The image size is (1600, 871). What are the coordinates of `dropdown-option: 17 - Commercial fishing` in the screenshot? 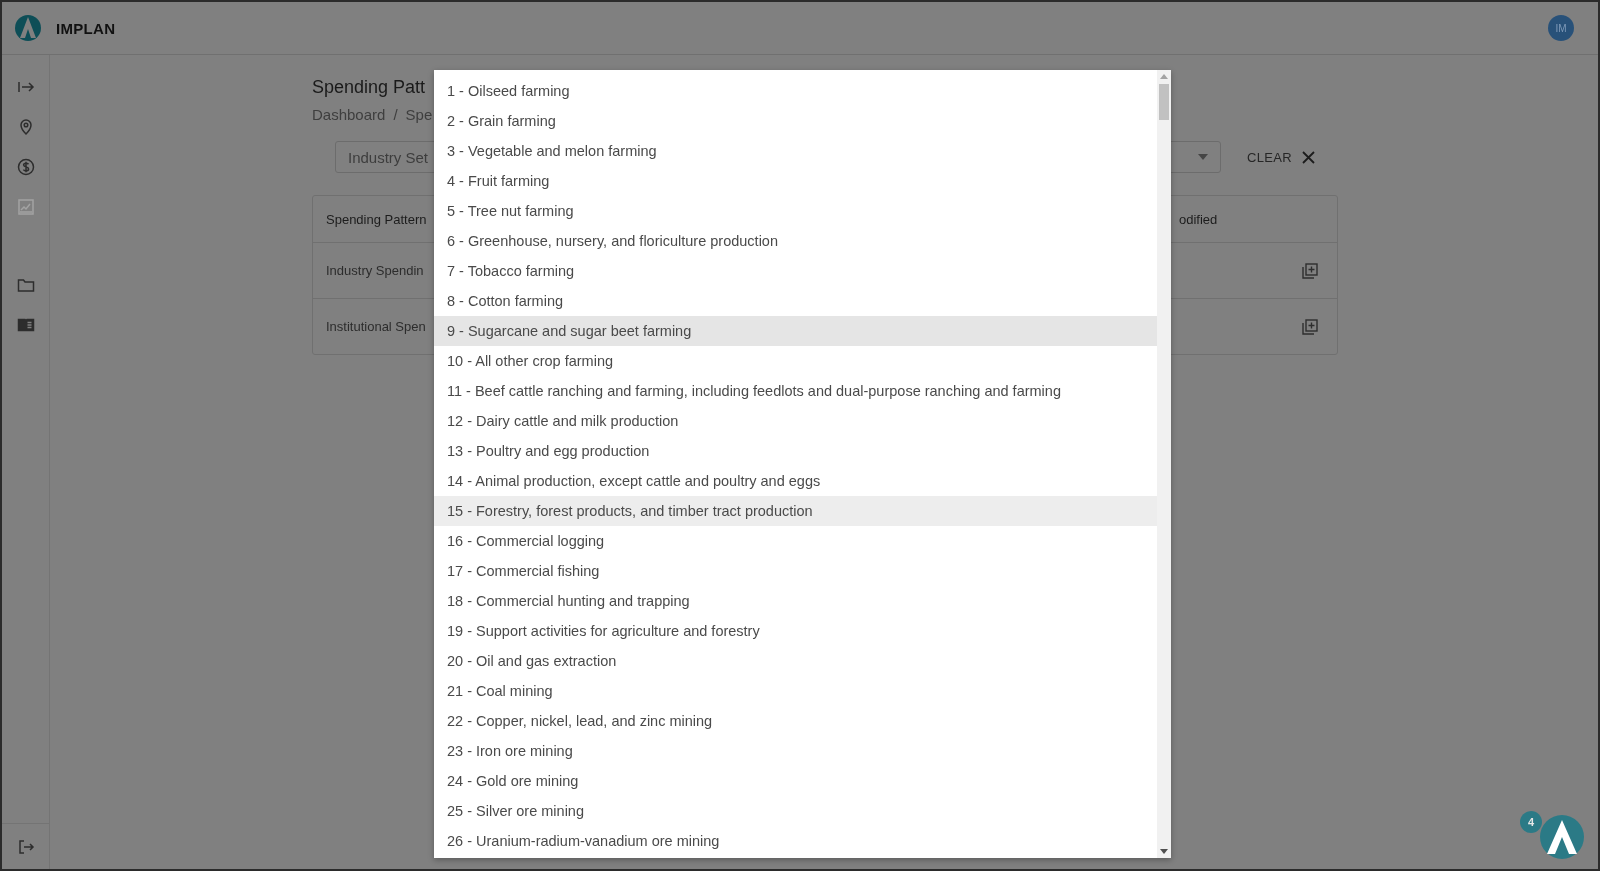 It's located at (795, 571).